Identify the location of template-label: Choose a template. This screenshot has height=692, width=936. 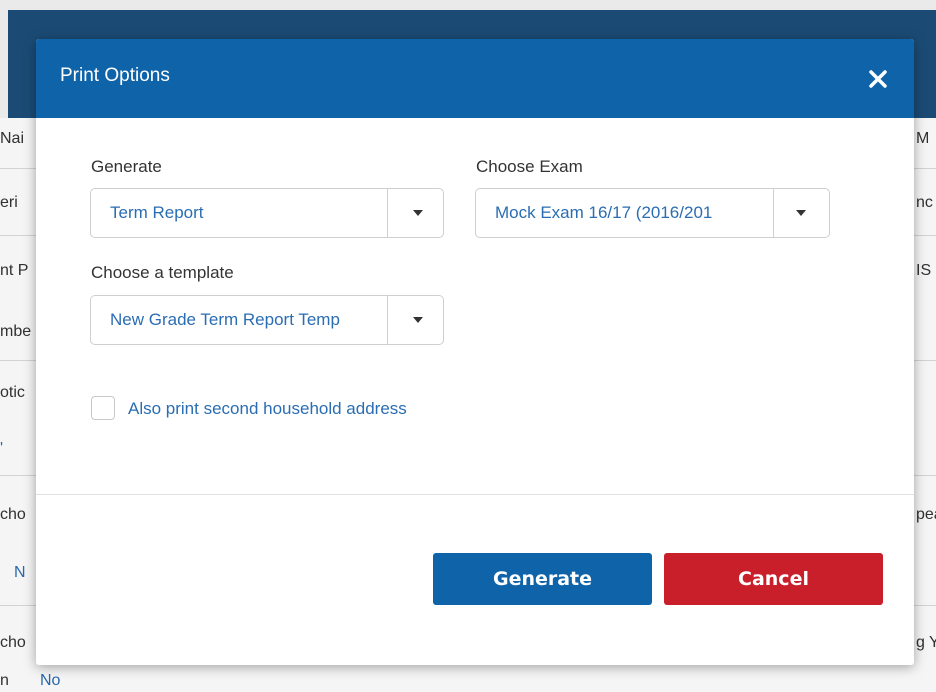
(162, 272).